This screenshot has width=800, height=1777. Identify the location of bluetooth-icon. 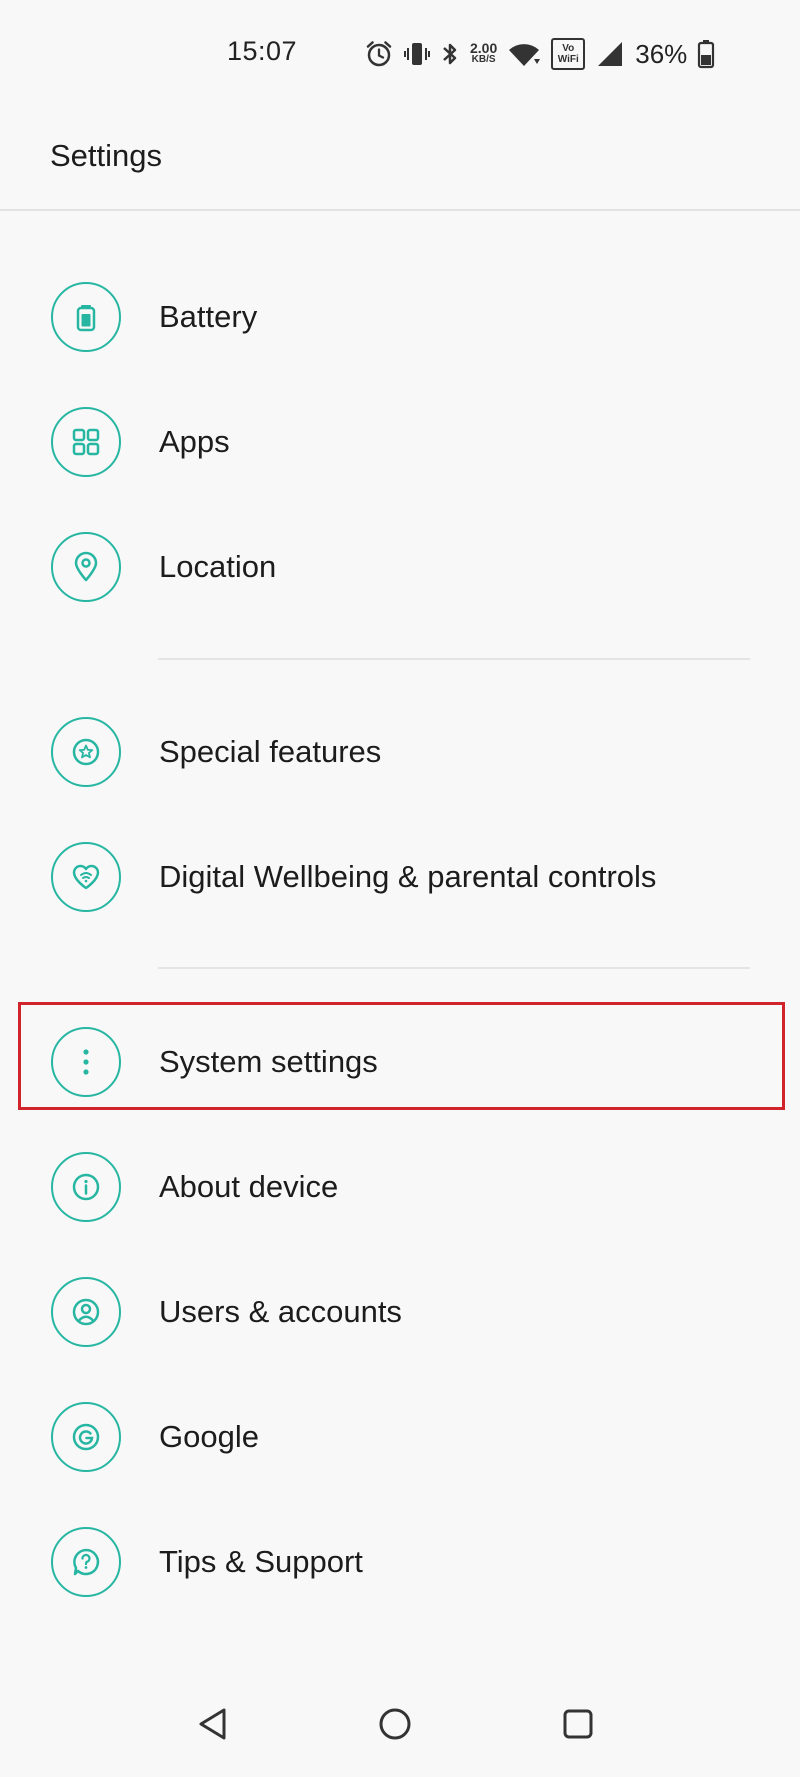
(450, 54).